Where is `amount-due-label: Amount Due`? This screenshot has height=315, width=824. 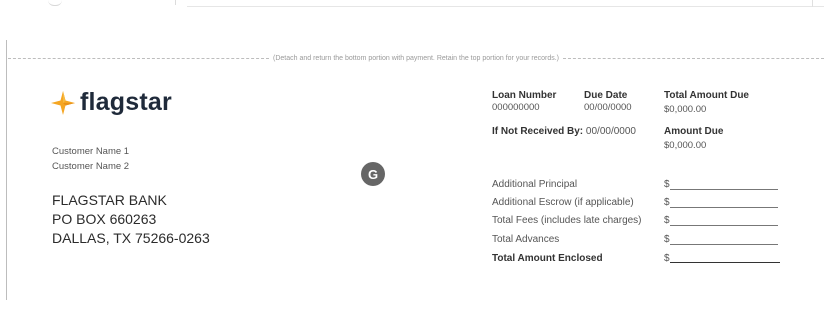
amount-due-label: Amount Due is located at coordinates (694, 131).